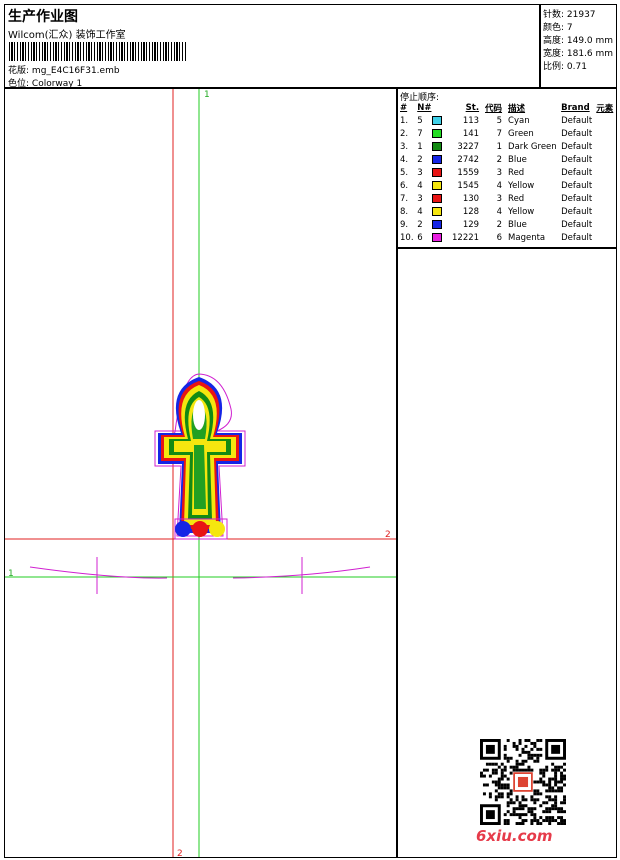 This screenshot has width=620, height=860. What do you see at coordinates (471, 120) in the screenshot?
I see `row-stitches: 113` at bounding box center [471, 120].